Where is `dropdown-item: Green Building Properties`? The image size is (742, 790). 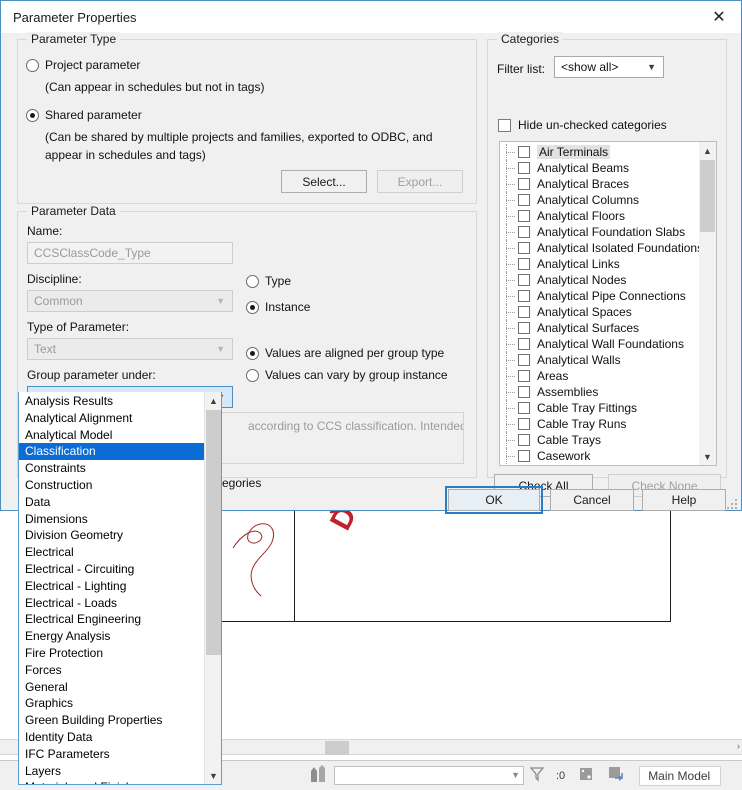 dropdown-item: Green Building Properties is located at coordinates (112, 720).